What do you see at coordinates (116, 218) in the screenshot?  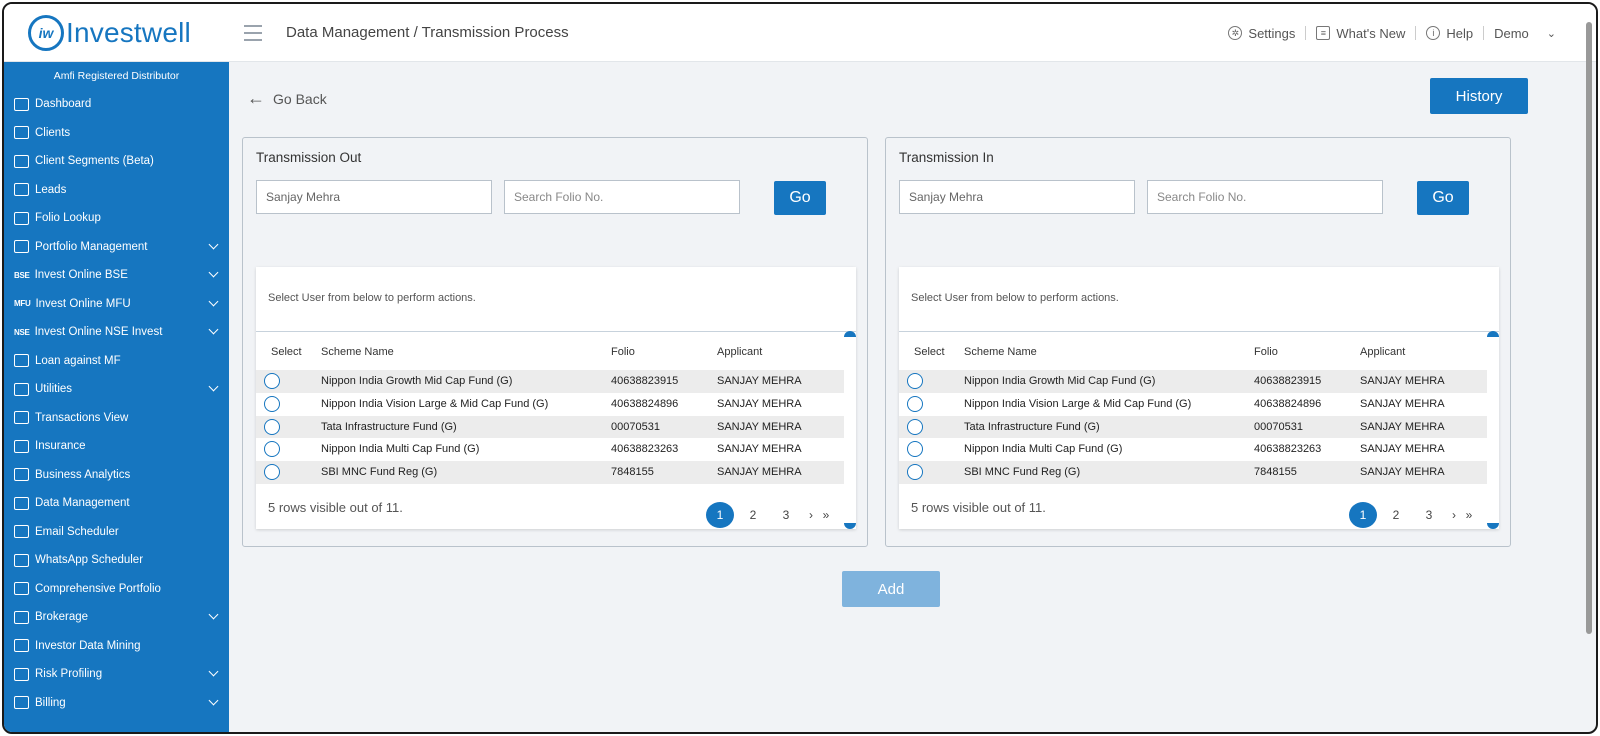 I see `sidebar-item-folio-lookup: Folio Lookup` at bounding box center [116, 218].